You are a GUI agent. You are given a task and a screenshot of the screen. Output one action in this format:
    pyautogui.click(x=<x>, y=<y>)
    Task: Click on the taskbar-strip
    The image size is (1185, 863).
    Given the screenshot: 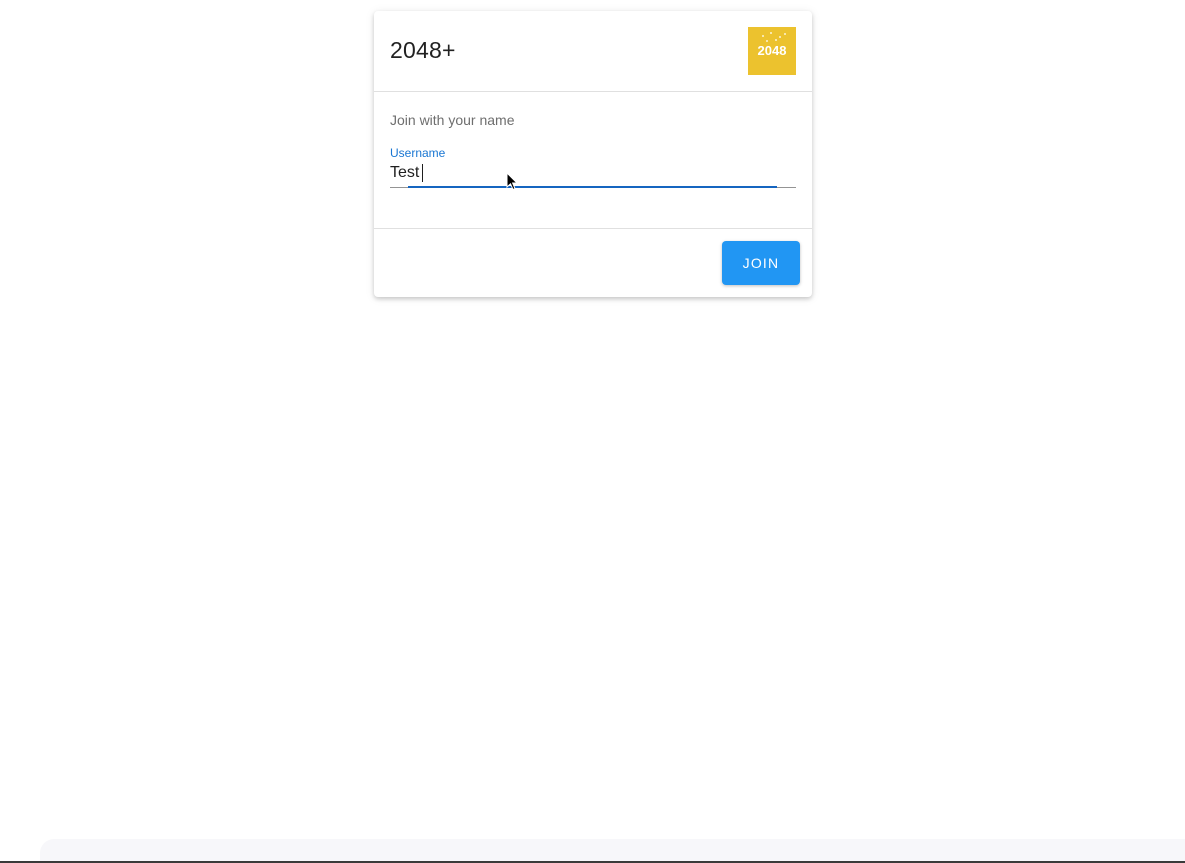 What is the action you would take?
    pyautogui.click(x=612, y=851)
    